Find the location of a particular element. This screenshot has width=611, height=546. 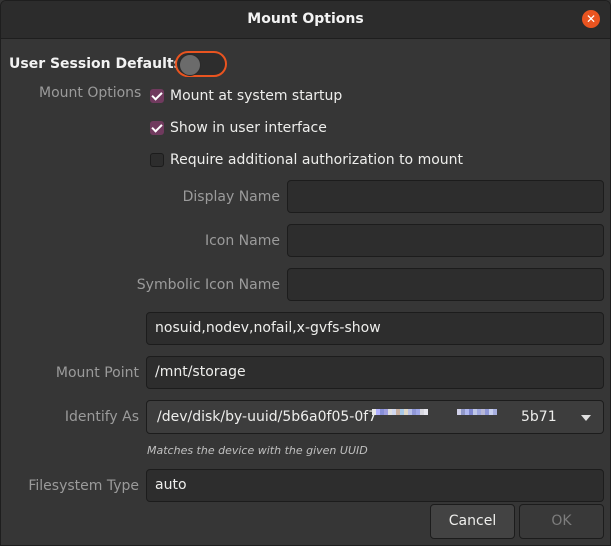

user-session-defaults-label: User Session Defaults is located at coordinates (95, 64).